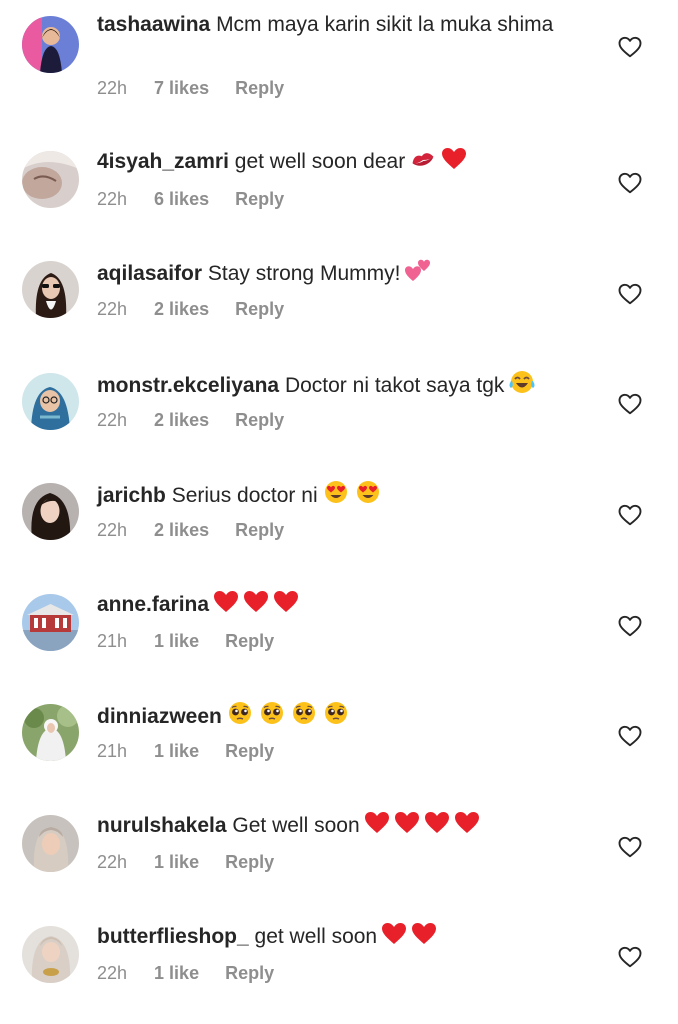 This screenshot has height=1024, width=678. What do you see at coordinates (332, 604) in the screenshot?
I see `comment-text: anne.farina` at bounding box center [332, 604].